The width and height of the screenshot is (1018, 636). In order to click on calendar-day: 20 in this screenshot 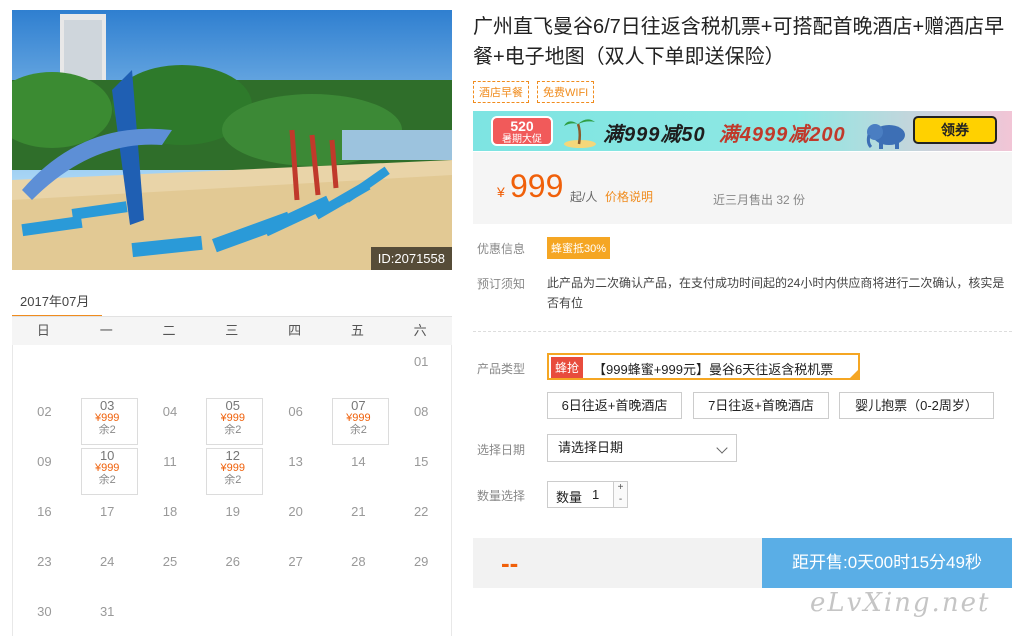, I will do `click(295, 520)`.